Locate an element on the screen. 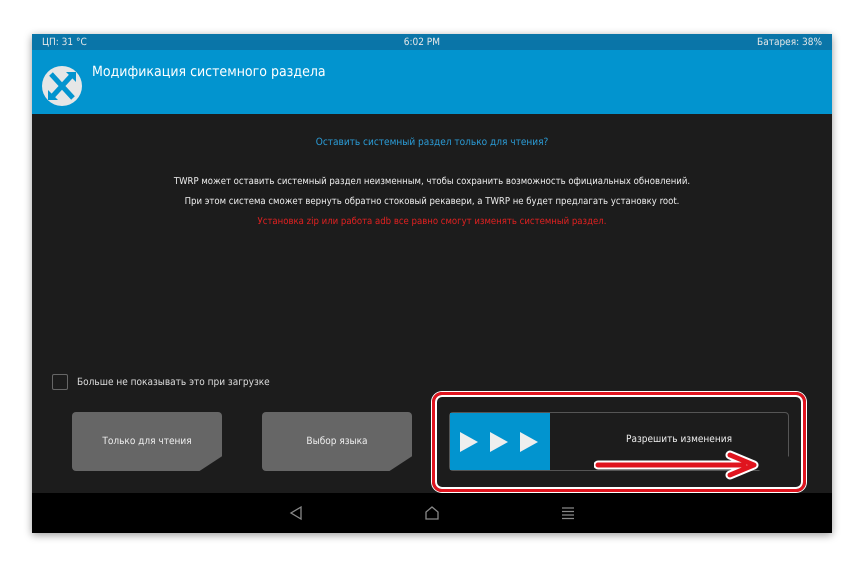 The height and width of the screenshot is (566, 864). menu-icon is located at coordinates (568, 513).